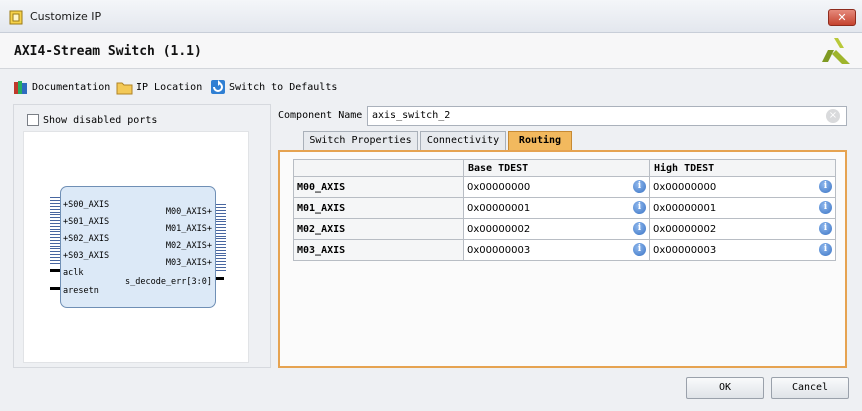 The image size is (862, 411). I want to click on ip-location-label: IP Location, so click(169, 87).